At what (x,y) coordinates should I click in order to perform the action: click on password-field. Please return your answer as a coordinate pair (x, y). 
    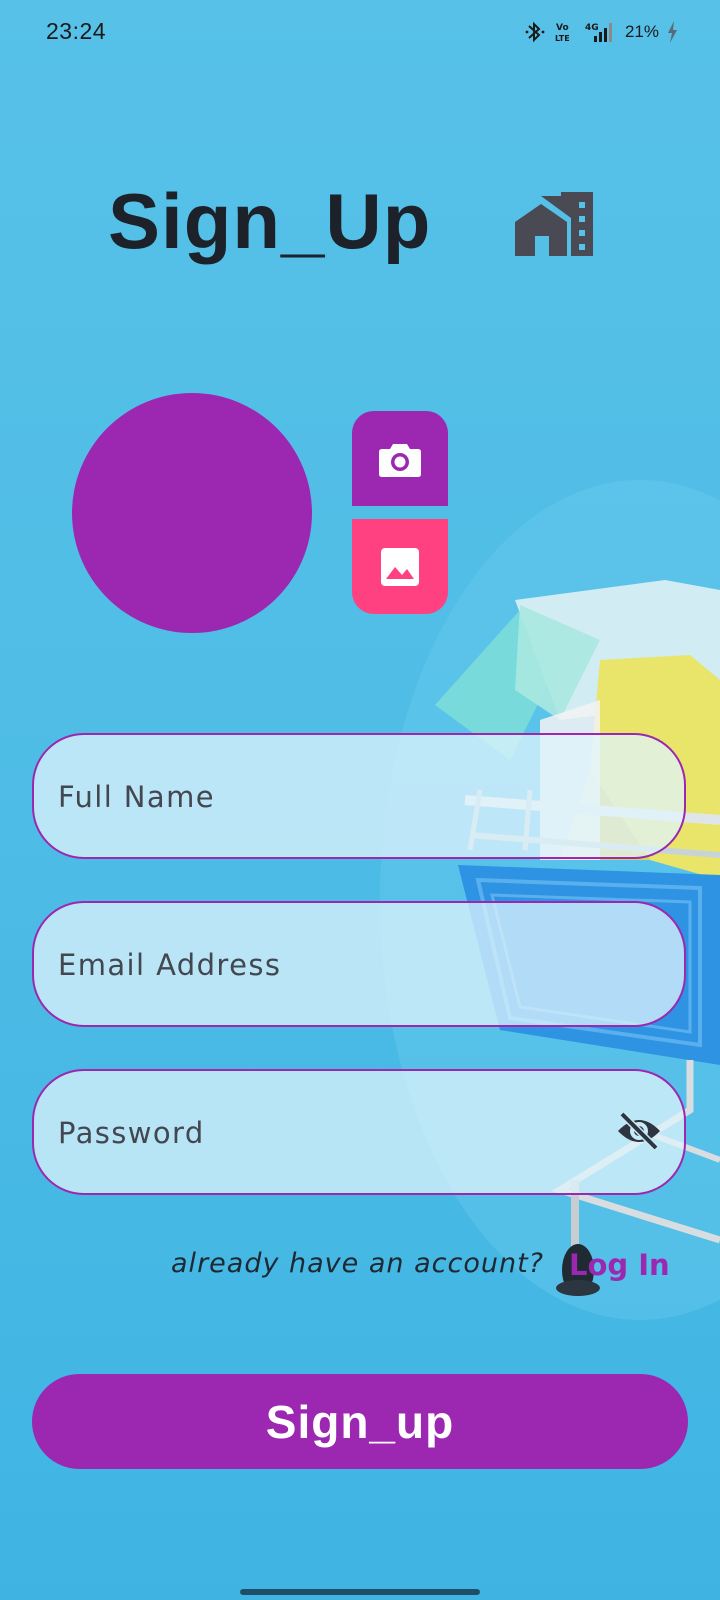
    Looking at the image, I should click on (359, 1132).